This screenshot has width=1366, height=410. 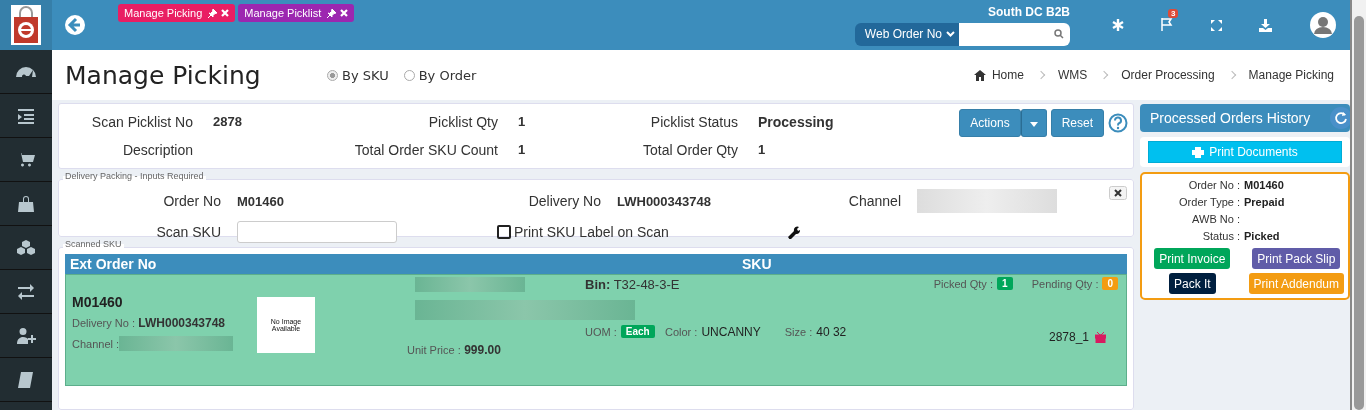 What do you see at coordinates (1077, 123) in the screenshot?
I see `reset-button: Reset` at bounding box center [1077, 123].